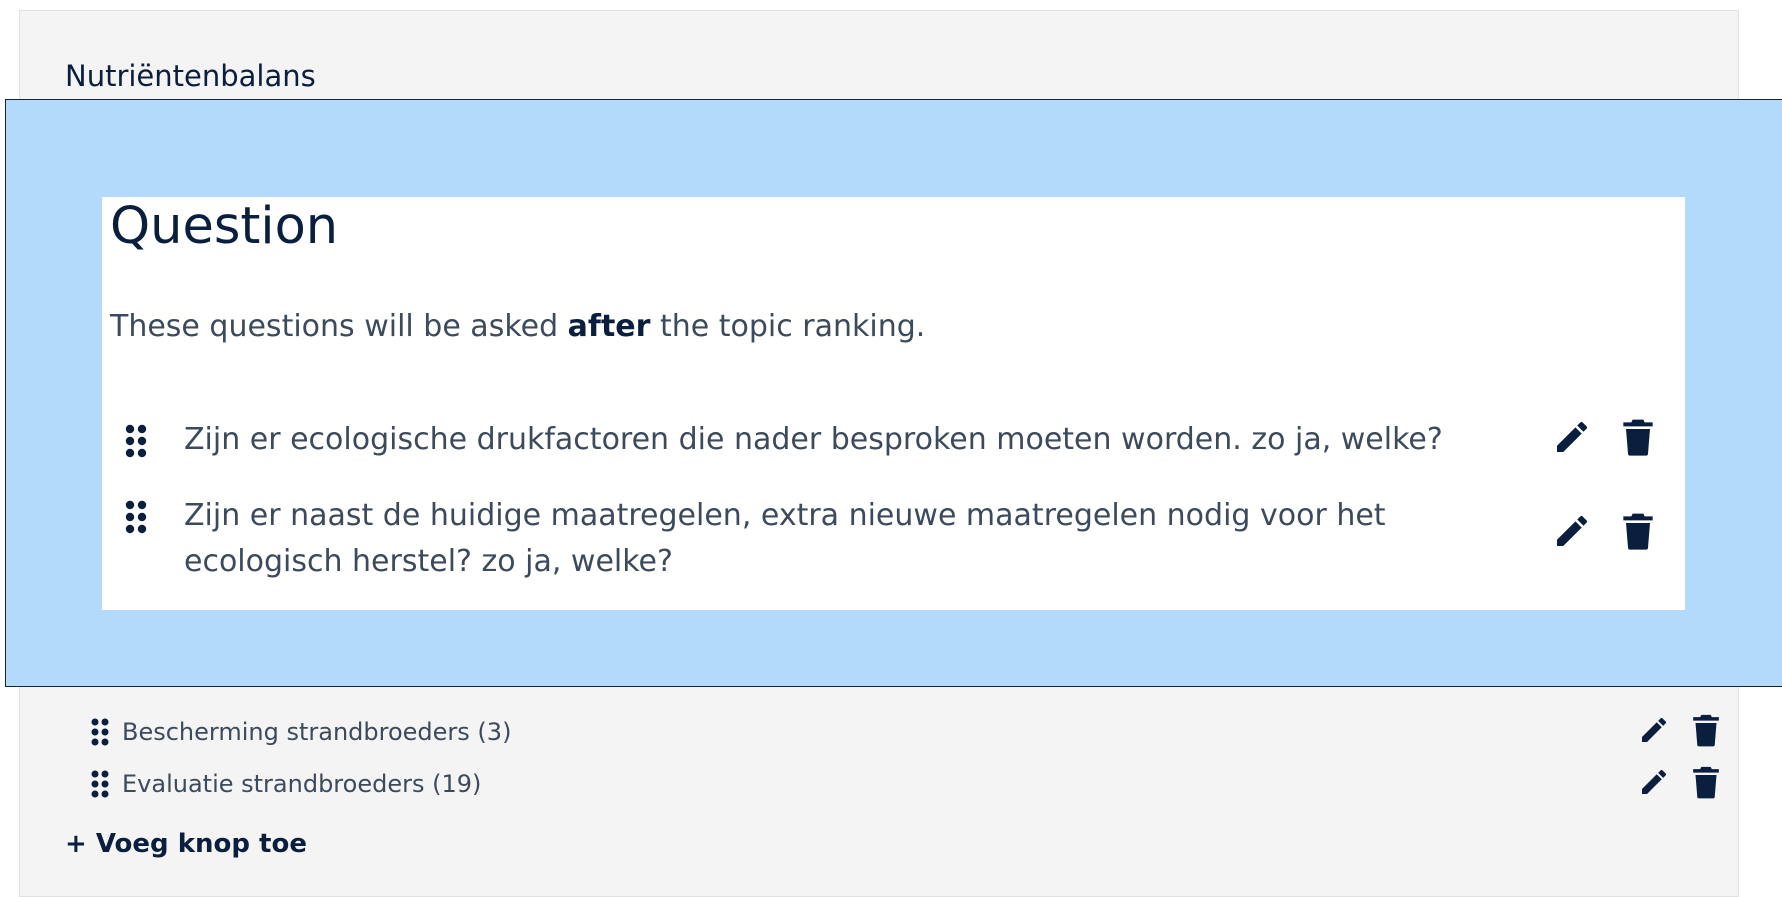 This screenshot has height=897, width=1782. I want to click on topic-label: Bescherming strandbroeders (3), so click(317, 732).